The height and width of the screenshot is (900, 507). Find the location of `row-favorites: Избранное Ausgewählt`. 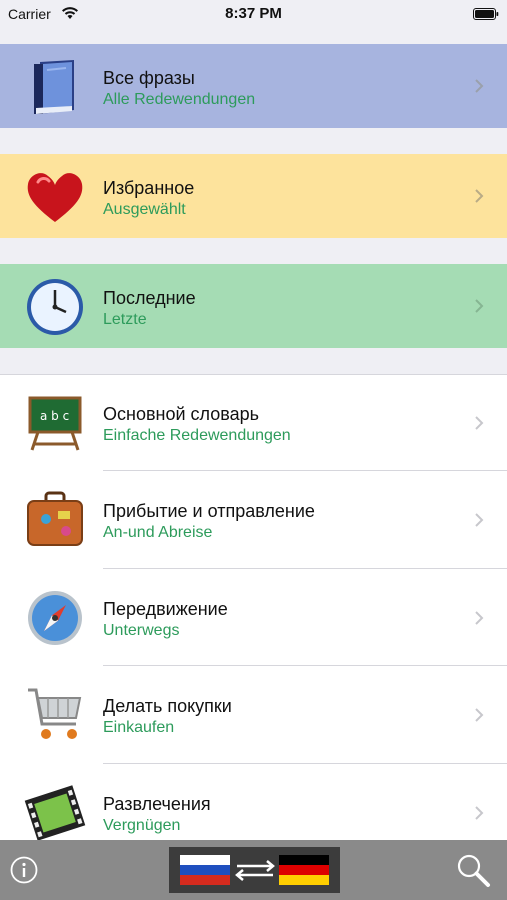

row-favorites: Избранное Ausgewählt is located at coordinates (253, 196).